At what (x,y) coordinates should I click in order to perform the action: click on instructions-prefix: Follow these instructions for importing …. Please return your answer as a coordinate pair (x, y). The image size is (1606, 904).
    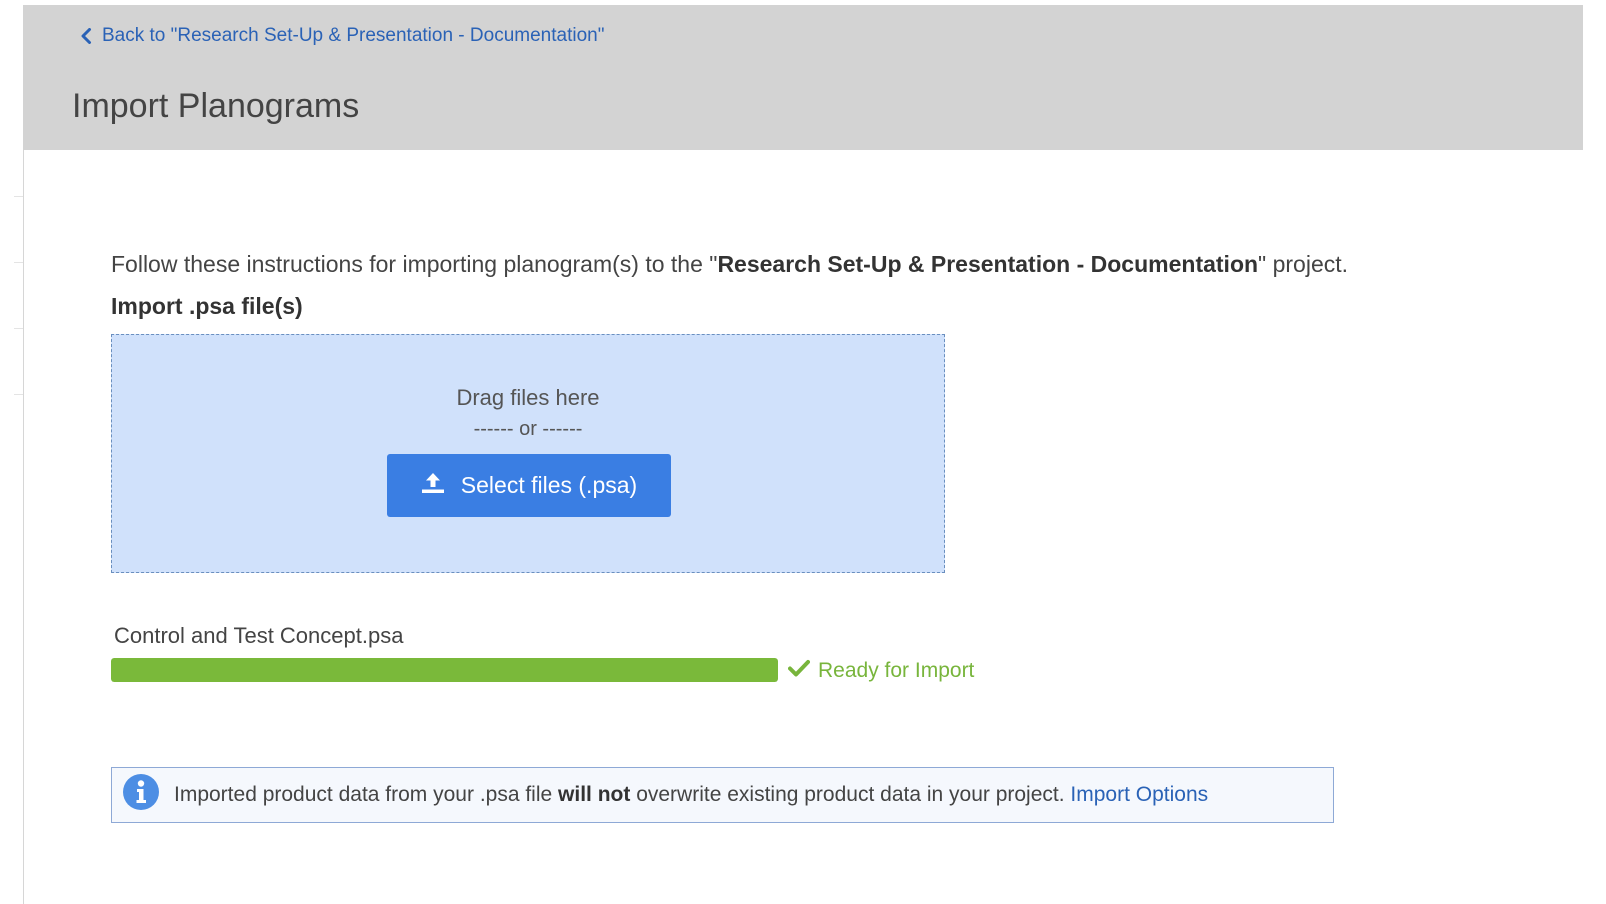
    Looking at the image, I should click on (414, 264).